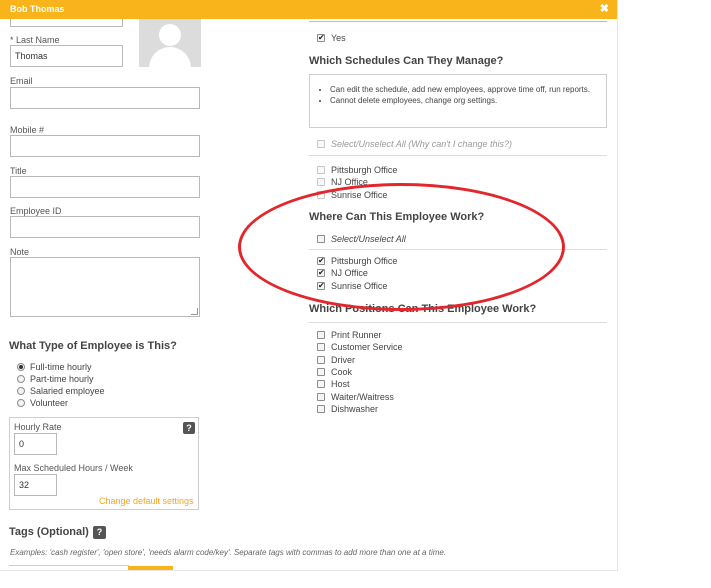 This screenshot has height=588, width=711. Describe the element at coordinates (61, 367) in the screenshot. I see `radio-label: Full-time hourly` at that location.